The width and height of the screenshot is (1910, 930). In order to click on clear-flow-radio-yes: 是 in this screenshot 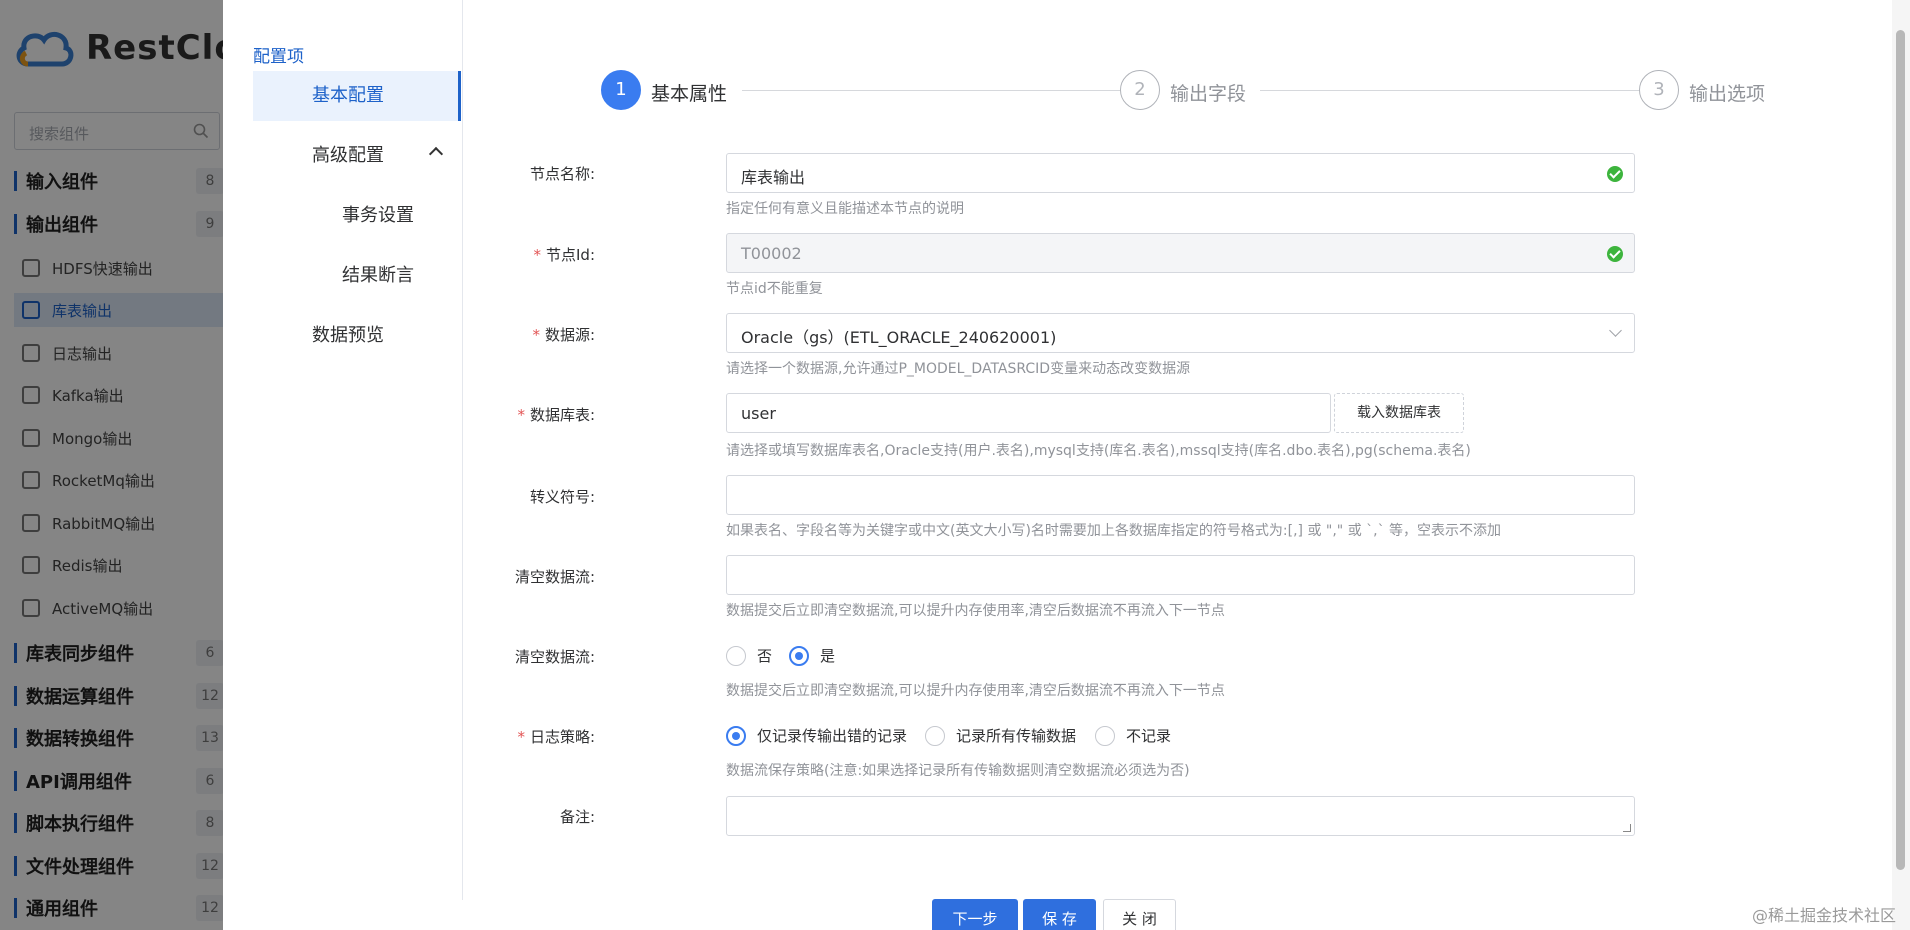, I will do `click(812, 655)`.